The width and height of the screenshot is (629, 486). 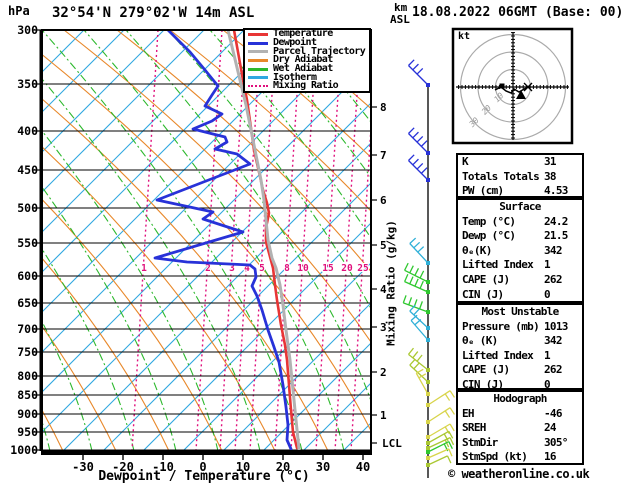 I want to click on mixing-ratio-value-label: 25, so click(x=363, y=268).